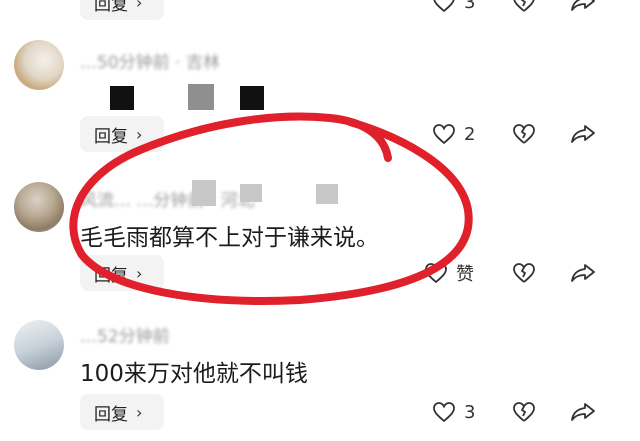 Image resolution: width=640 pixels, height=441 pixels. Describe the element at coordinates (194, 374) in the screenshot. I see `comment-text: 100来万对他就不叫钱` at that location.